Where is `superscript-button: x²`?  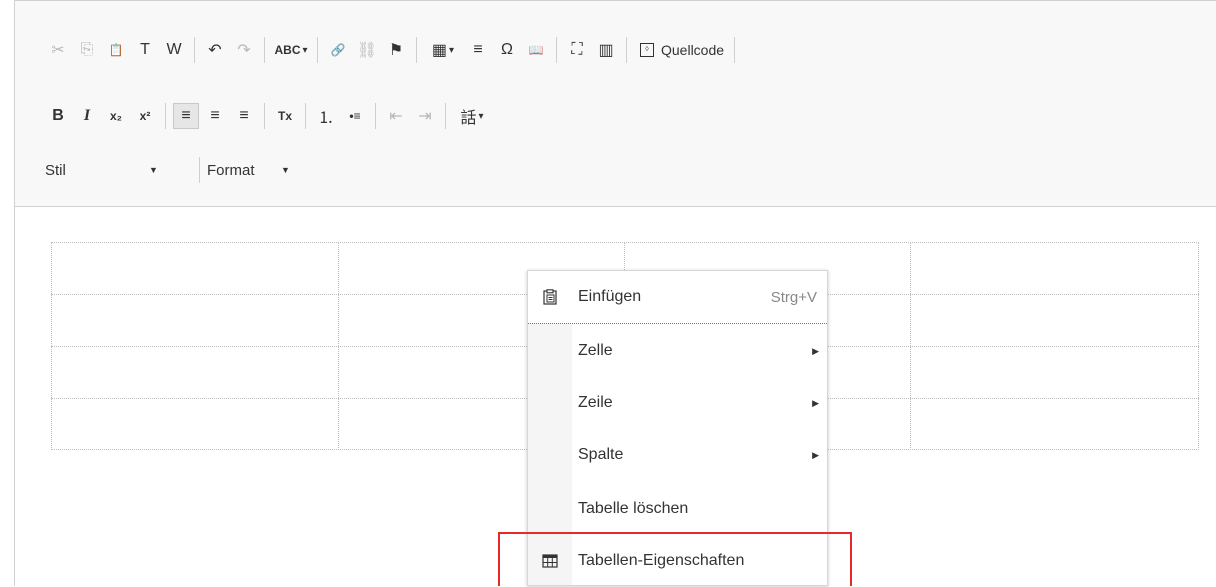
superscript-button: x² is located at coordinates (145, 116).